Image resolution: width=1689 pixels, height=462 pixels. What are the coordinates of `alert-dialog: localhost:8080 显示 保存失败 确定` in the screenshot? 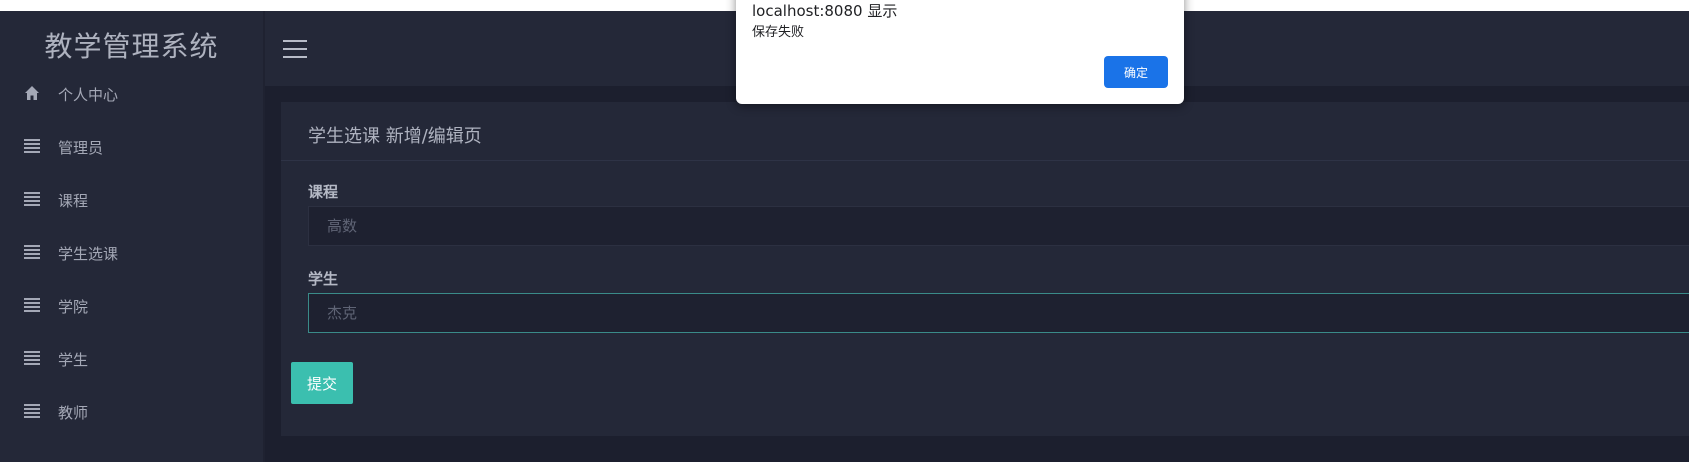 It's located at (960, 52).